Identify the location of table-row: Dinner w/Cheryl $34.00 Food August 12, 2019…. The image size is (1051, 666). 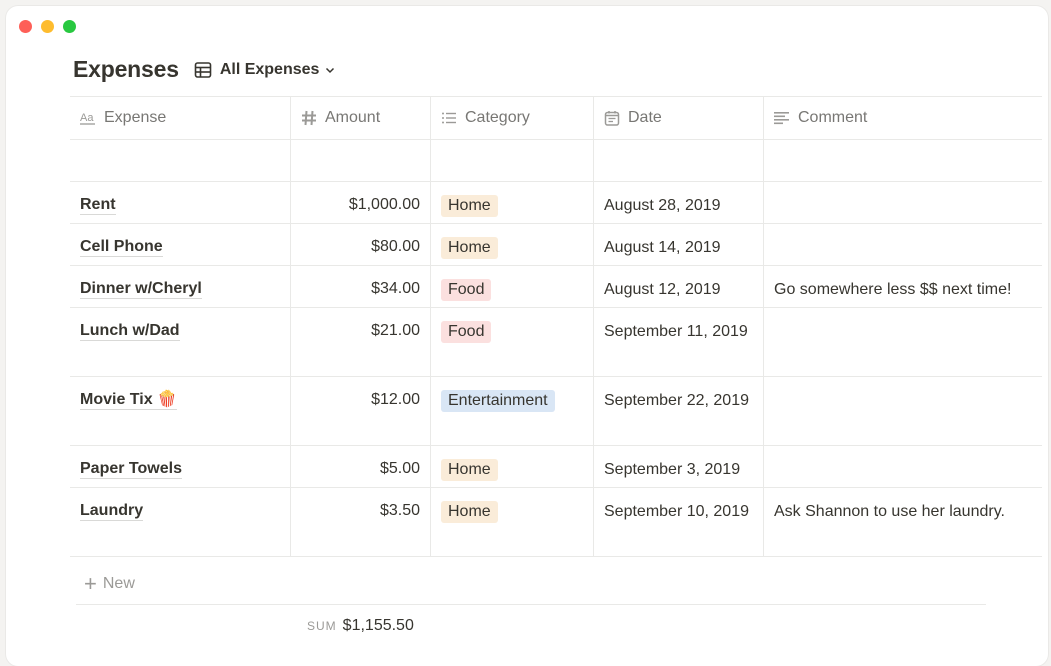
(556, 287).